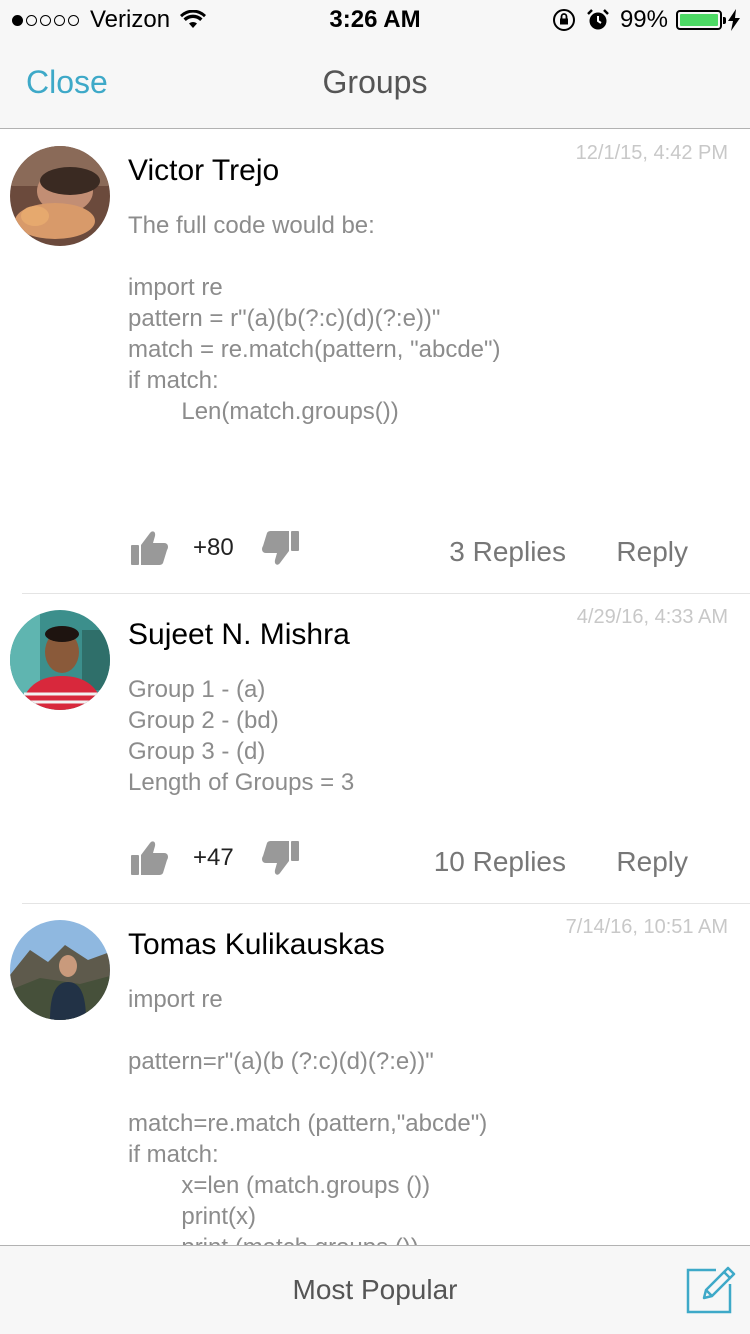 The width and height of the screenshot is (750, 1334). What do you see at coordinates (652, 617) in the screenshot?
I see `comment-timestamp: 4/29/16, 4:33 AM` at bounding box center [652, 617].